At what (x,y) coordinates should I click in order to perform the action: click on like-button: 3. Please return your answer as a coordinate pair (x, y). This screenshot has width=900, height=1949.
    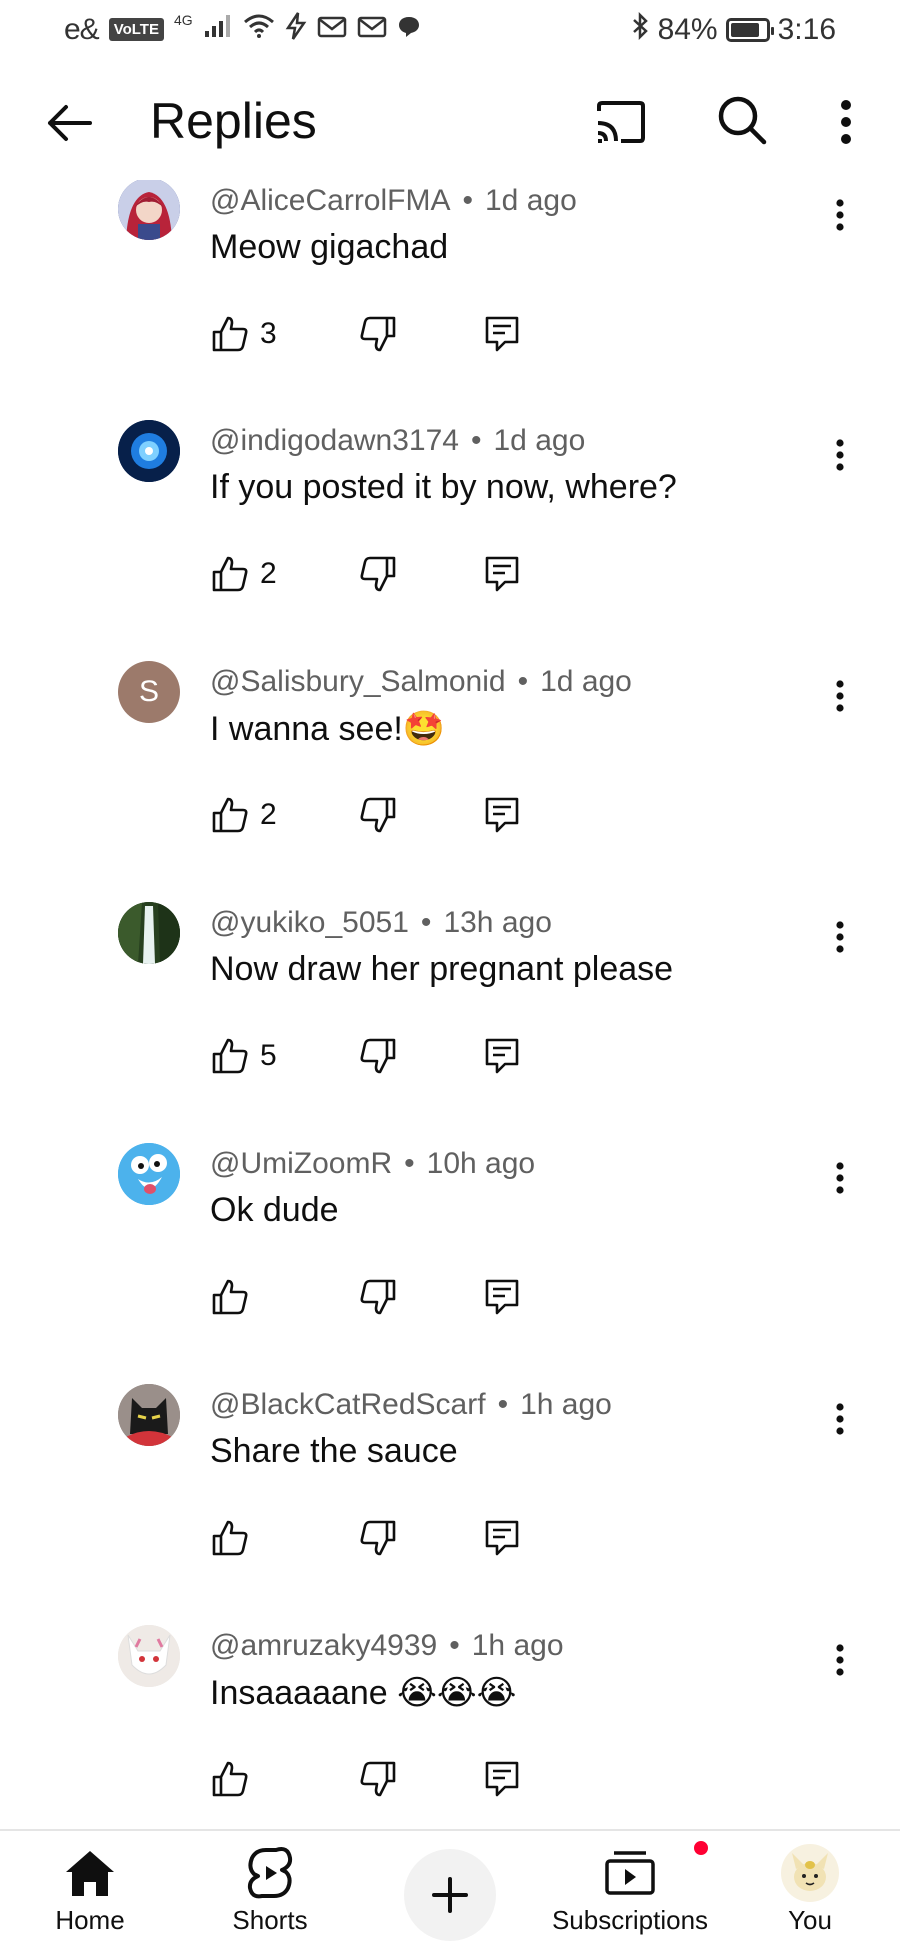
    Looking at the image, I should click on (243, 334).